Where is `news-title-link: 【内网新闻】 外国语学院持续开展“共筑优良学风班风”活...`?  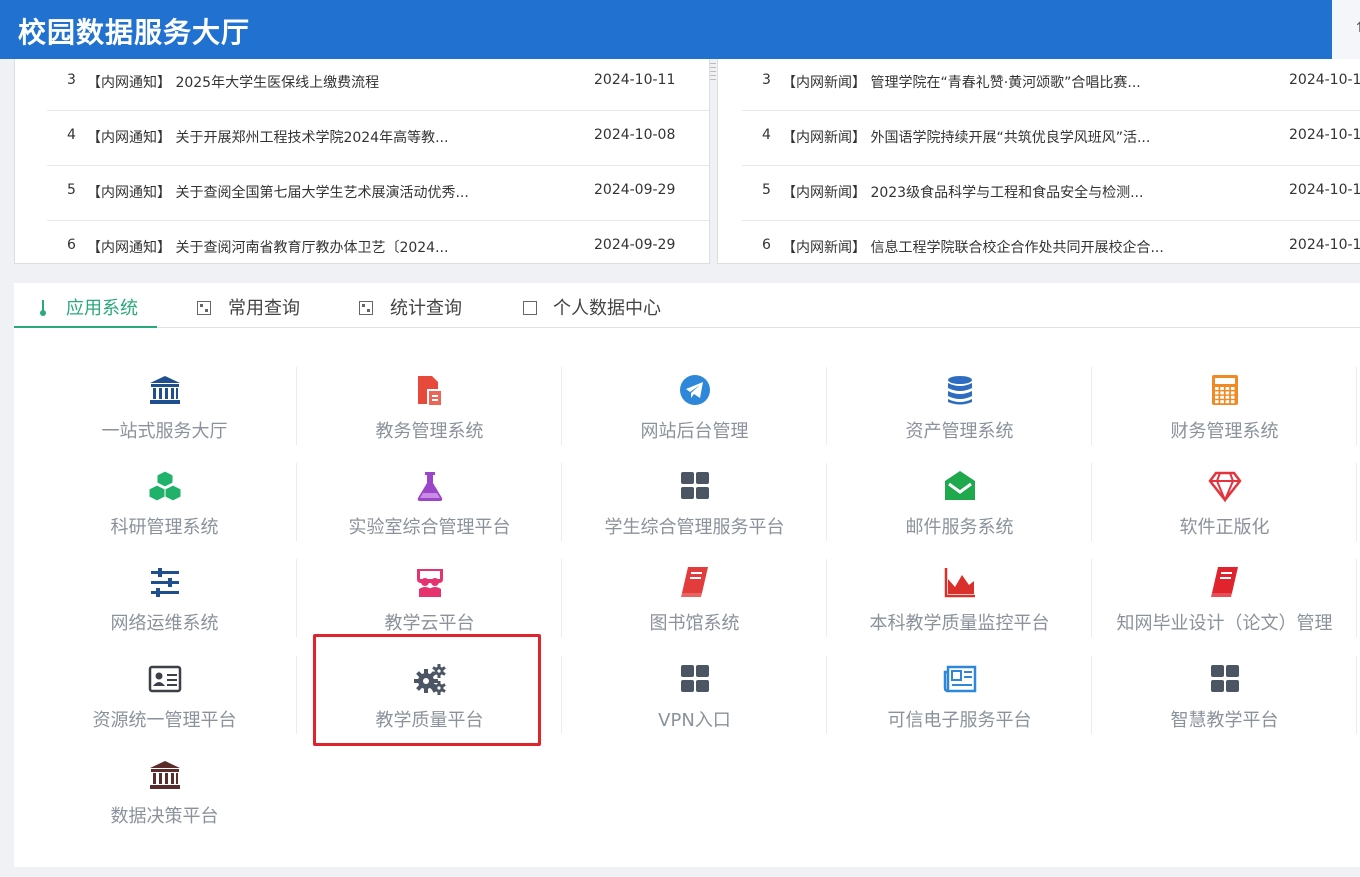
news-title-link: 【内网新闻】 外国语学院持续开展“共筑优良学风班风”活... is located at coordinates (966, 137).